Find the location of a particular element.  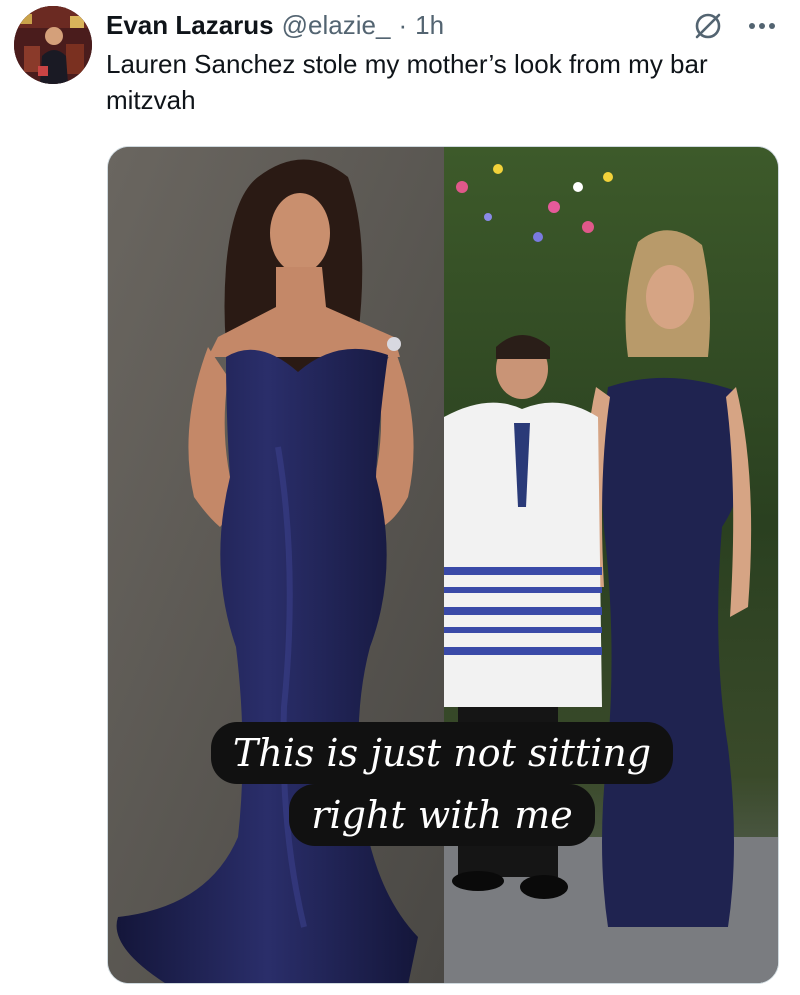

more-options-icon is located at coordinates (762, 26).